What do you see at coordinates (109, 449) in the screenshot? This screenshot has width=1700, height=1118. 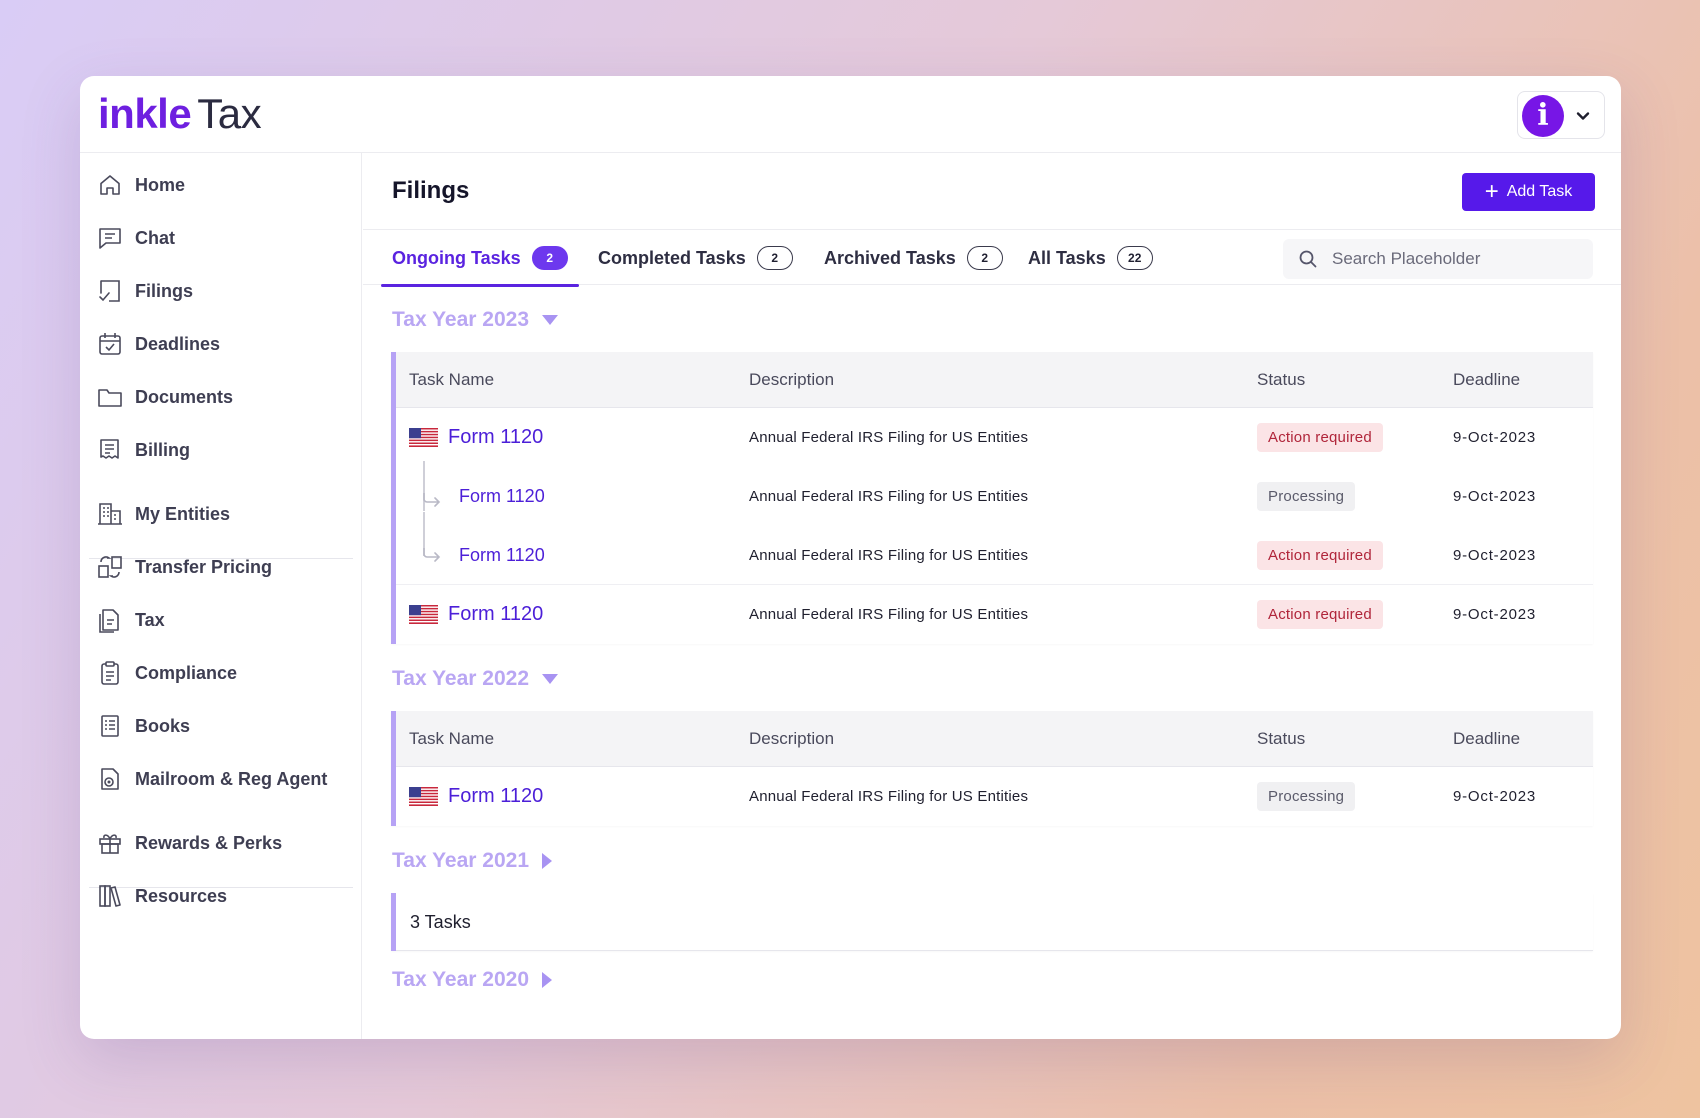 I see `billing-icon` at bounding box center [109, 449].